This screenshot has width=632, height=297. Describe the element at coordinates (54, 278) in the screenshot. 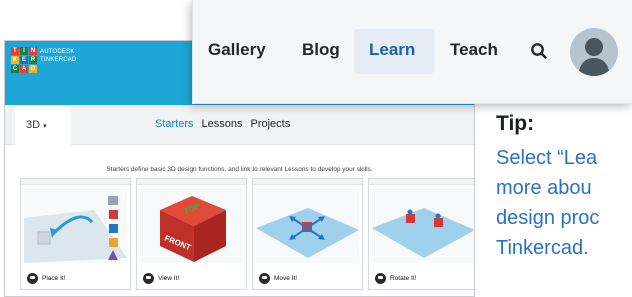

I see `card-title: Place It!` at that location.